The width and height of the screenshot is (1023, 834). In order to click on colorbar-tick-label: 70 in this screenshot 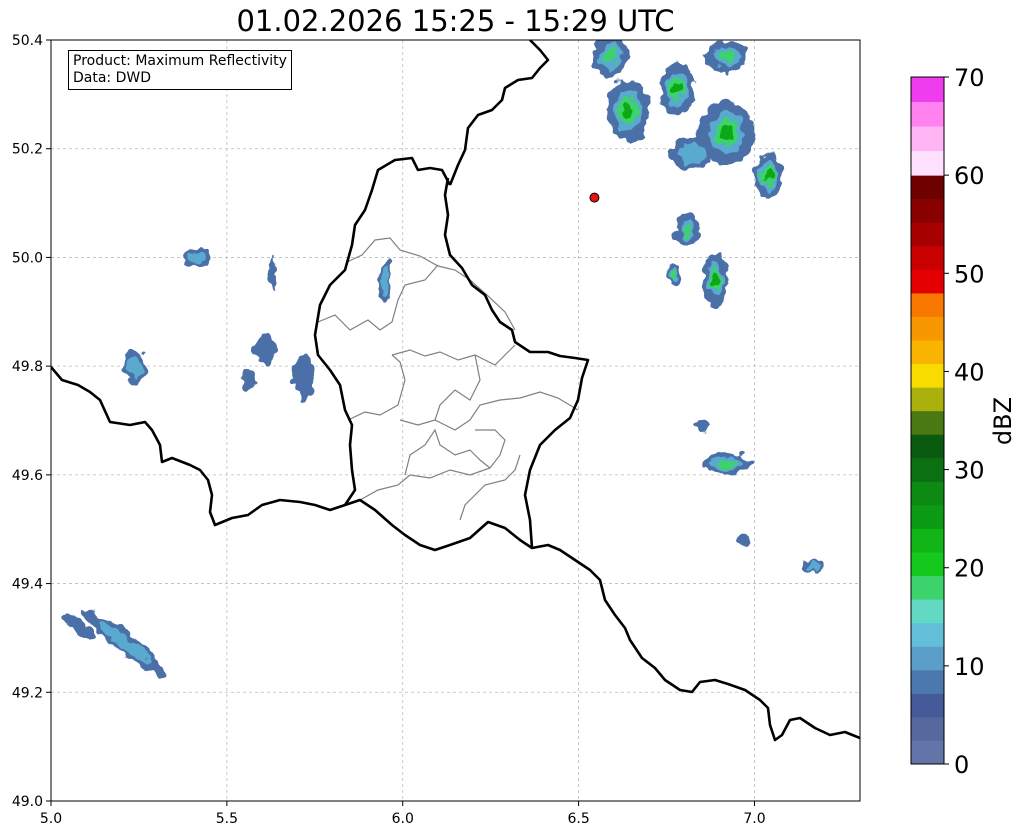, I will do `click(969, 78)`.